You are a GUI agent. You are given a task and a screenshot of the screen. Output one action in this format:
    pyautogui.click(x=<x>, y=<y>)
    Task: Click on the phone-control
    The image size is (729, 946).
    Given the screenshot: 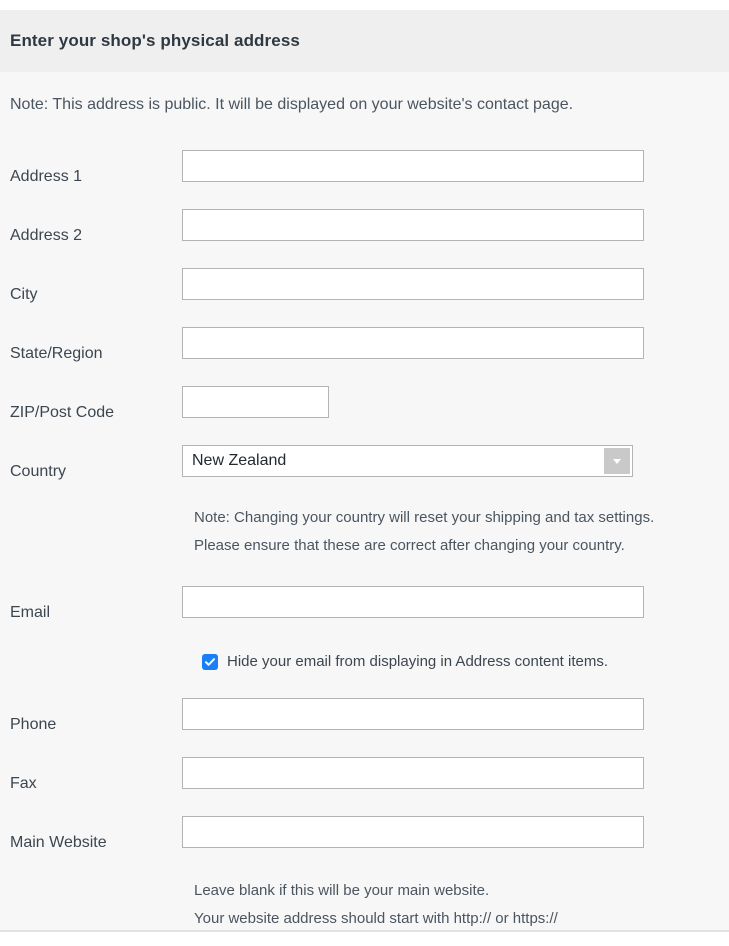 What is the action you would take?
    pyautogui.click(x=455, y=713)
    